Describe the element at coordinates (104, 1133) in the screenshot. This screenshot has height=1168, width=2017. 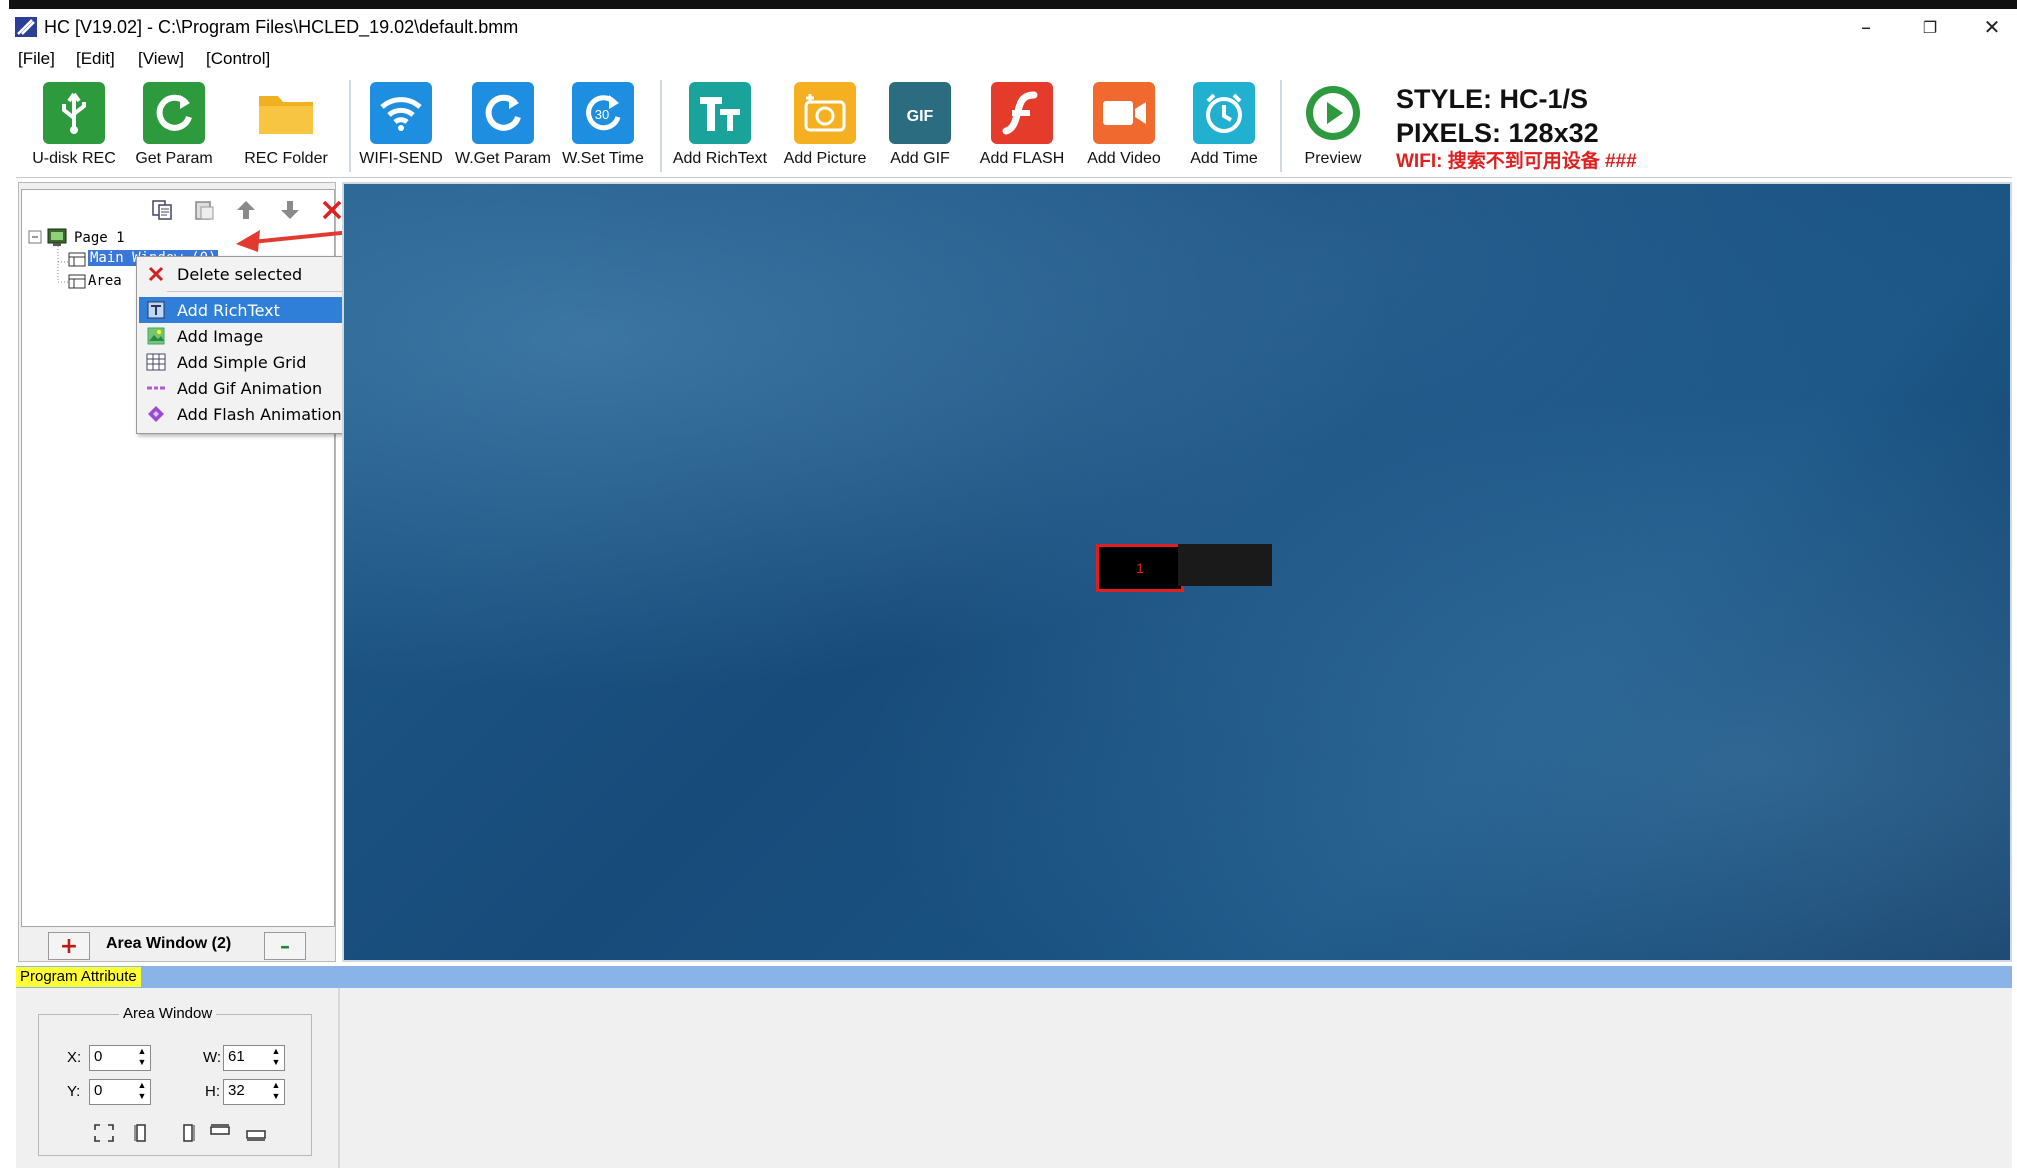
I see `fullscreen-icon` at that location.